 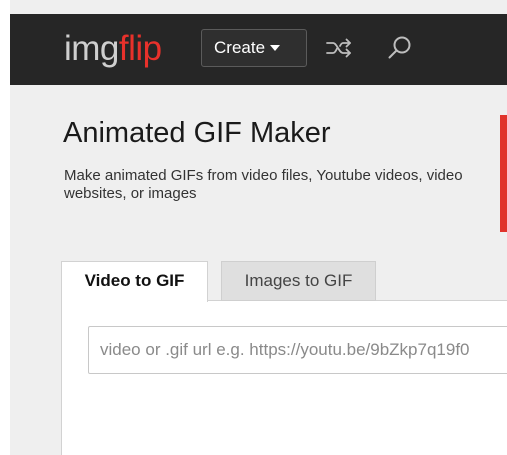 What do you see at coordinates (197, 133) in the screenshot?
I see `page-title: Animated GIF Maker` at bounding box center [197, 133].